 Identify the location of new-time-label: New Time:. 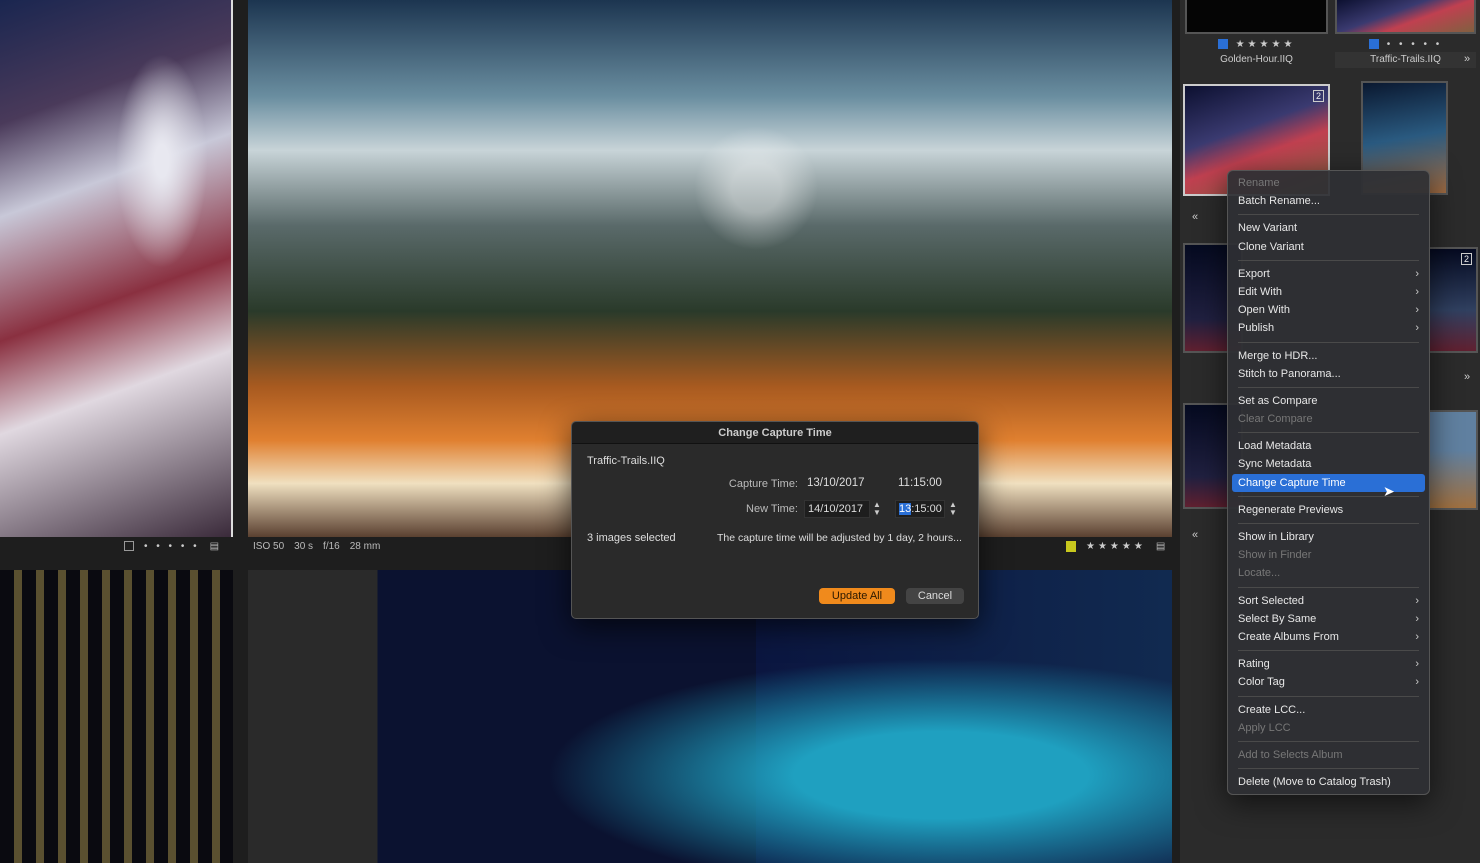
(772, 509).